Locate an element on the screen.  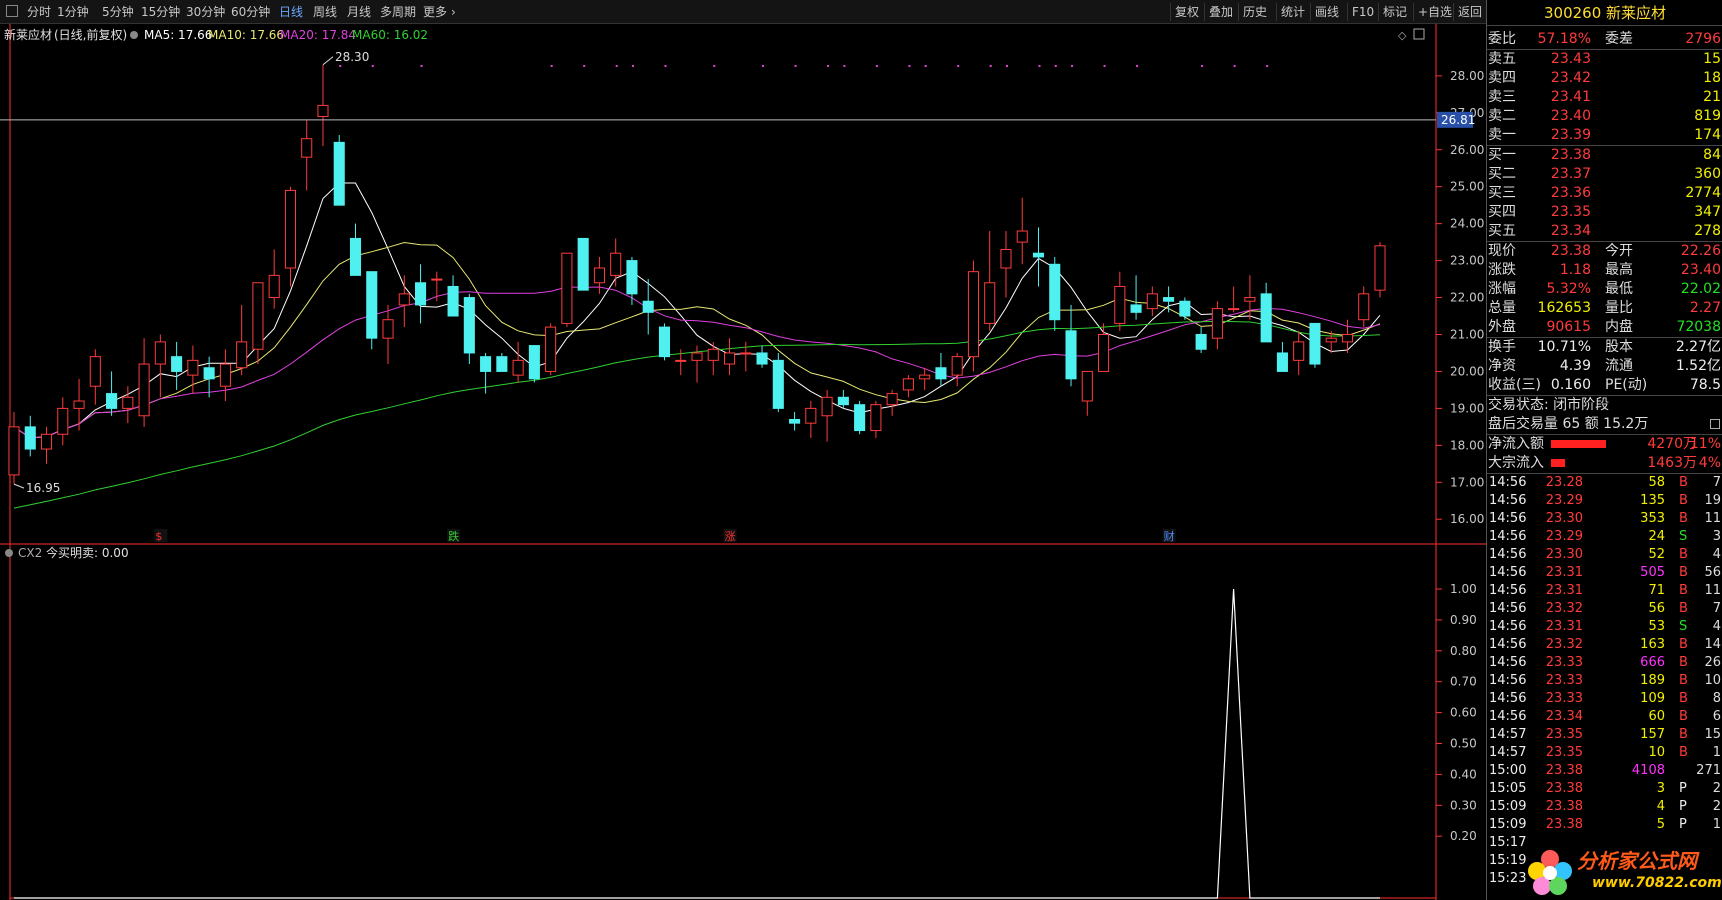
tick-time: 14:57 is located at coordinates (1508, 734).